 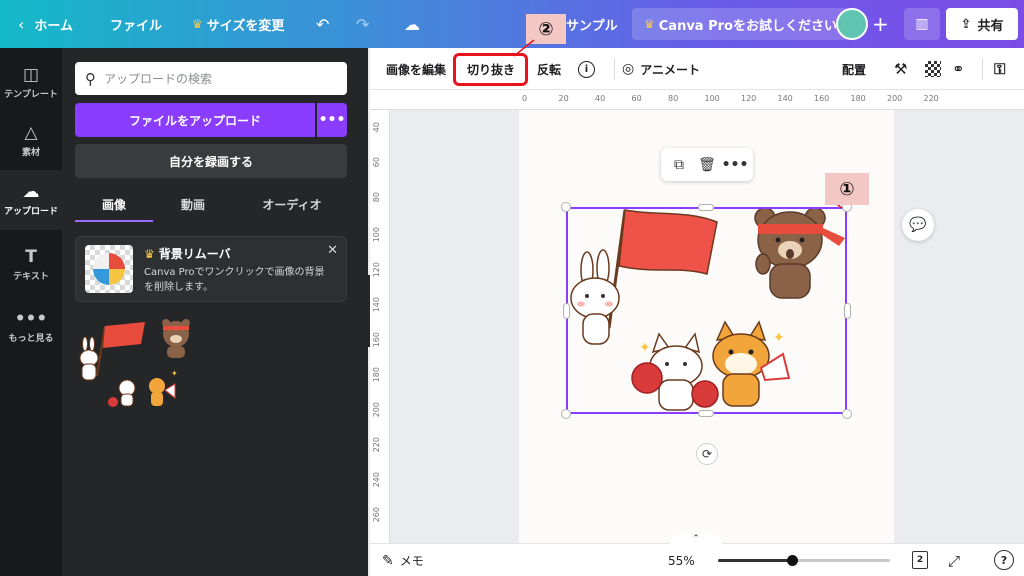 I want to click on trash-icon: 🗑, so click(x=707, y=164).